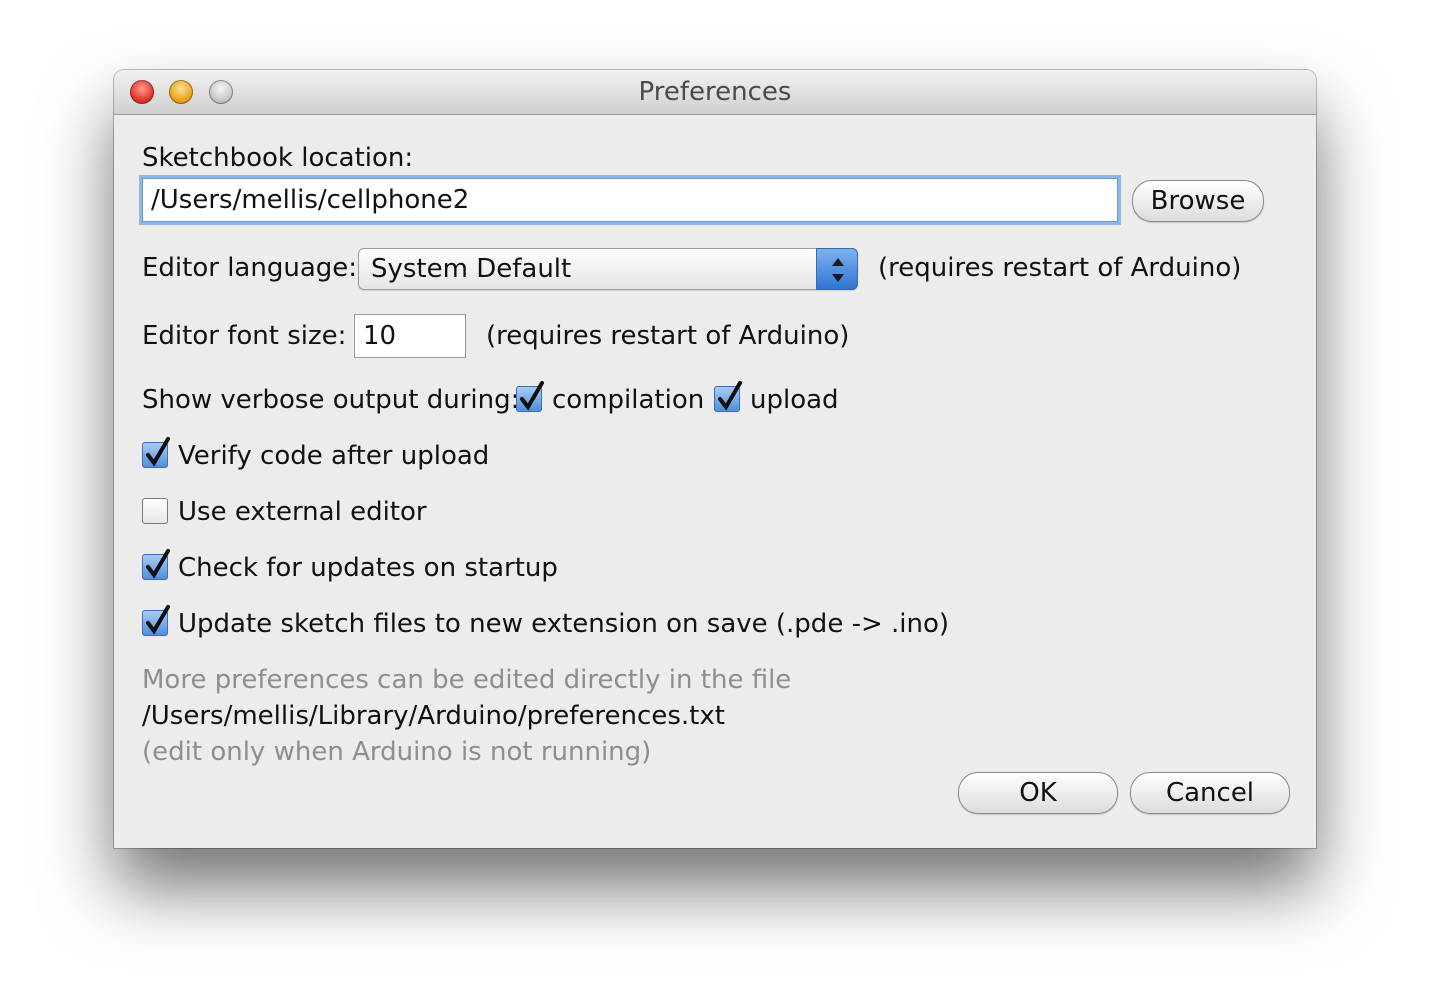 The height and width of the screenshot is (1006, 1430). Describe the element at coordinates (155, 511) in the screenshot. I see `external-editor-checkbox` at that location.